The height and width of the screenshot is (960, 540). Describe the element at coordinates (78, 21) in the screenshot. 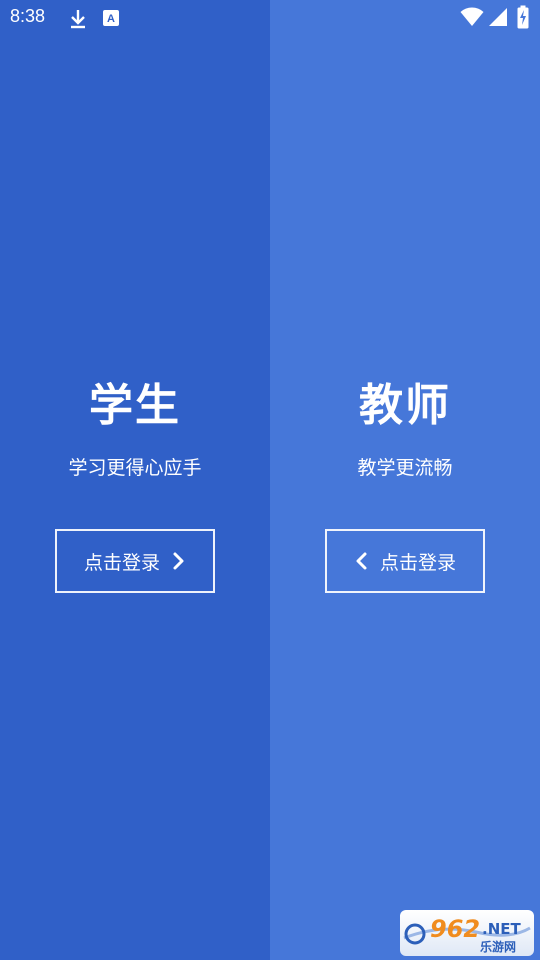

I see `download-icon` at that location.